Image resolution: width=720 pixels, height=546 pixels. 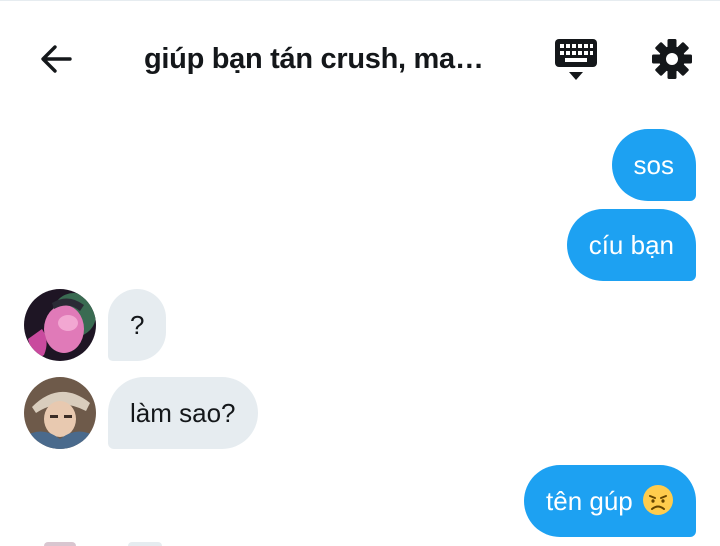 I want to click on keyboard-icon, so click(x=576, y=59).